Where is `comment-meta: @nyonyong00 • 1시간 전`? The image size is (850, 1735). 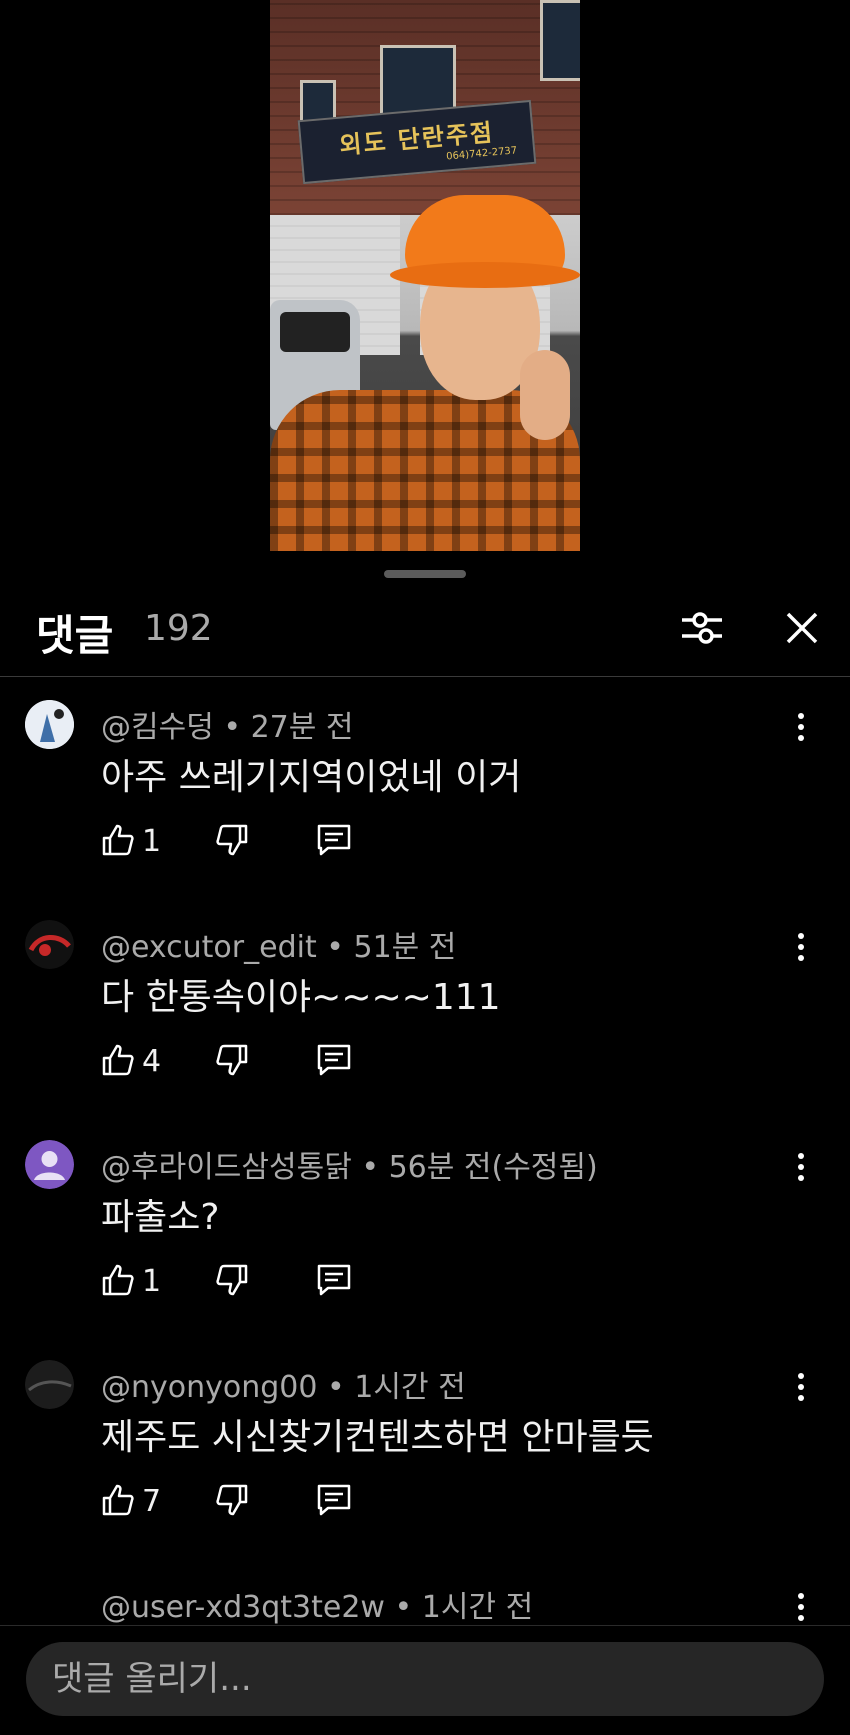
comment-meta: @nyonyong00 • 1시간 전 is located at coordinates (283, 1387).